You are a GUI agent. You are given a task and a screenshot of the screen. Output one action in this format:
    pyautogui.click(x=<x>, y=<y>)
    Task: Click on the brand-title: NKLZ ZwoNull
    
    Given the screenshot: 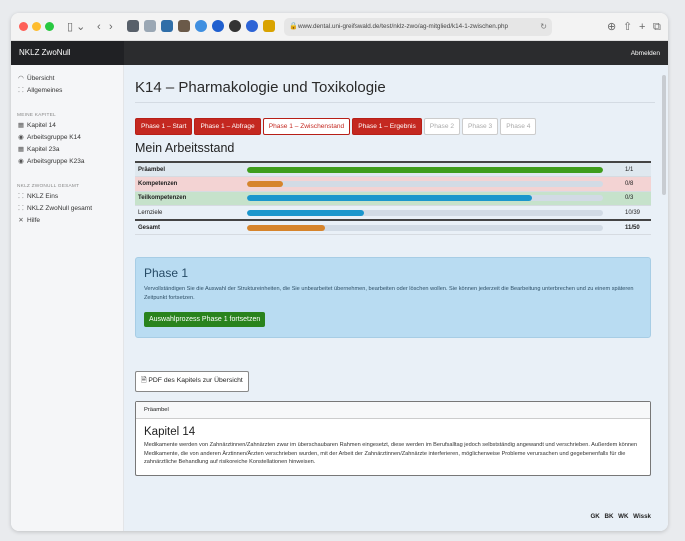 What is the action you would take?
    pyautogui.click(x=67, y=53)
    